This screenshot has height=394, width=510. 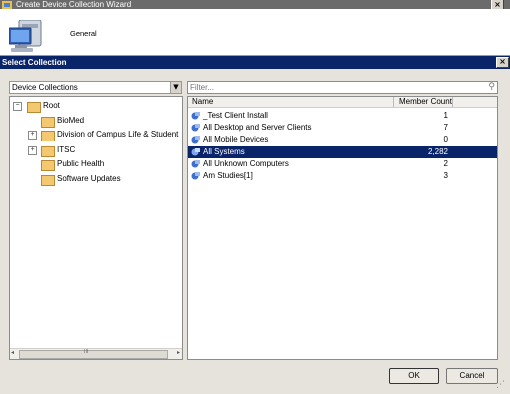 I want to click on scroll-thumb: III, so click(x=93, y=354).